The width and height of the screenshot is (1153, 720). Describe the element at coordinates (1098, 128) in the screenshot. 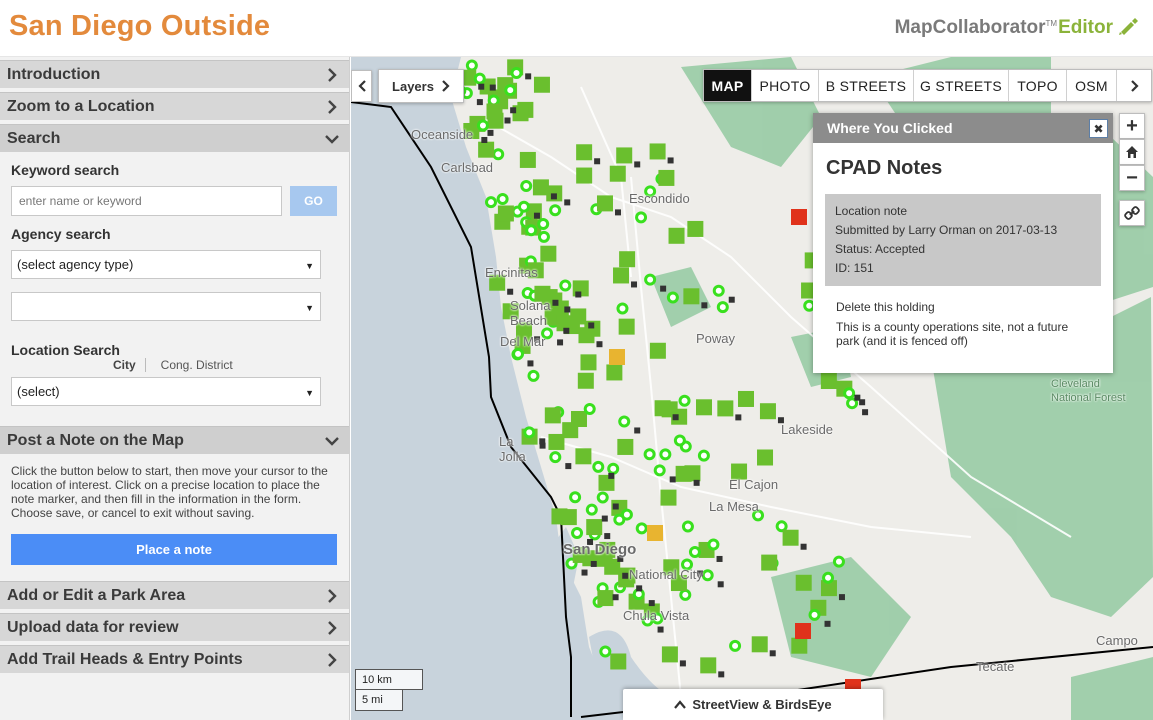

I see `close-icon: ✖` at that location.